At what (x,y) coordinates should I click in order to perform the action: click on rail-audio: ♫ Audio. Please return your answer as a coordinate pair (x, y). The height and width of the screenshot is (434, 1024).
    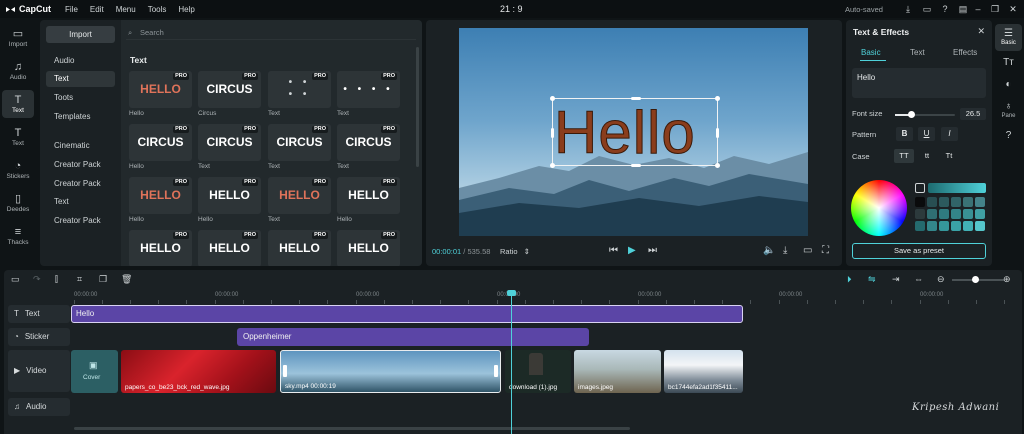
    Looking at the image, I should click on (18, 71).